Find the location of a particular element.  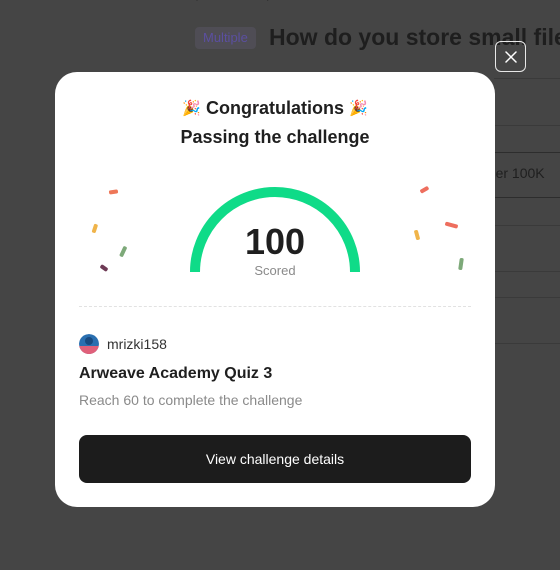

view-challenge-details-button: View challenge details is located at coordinates (275, 459).